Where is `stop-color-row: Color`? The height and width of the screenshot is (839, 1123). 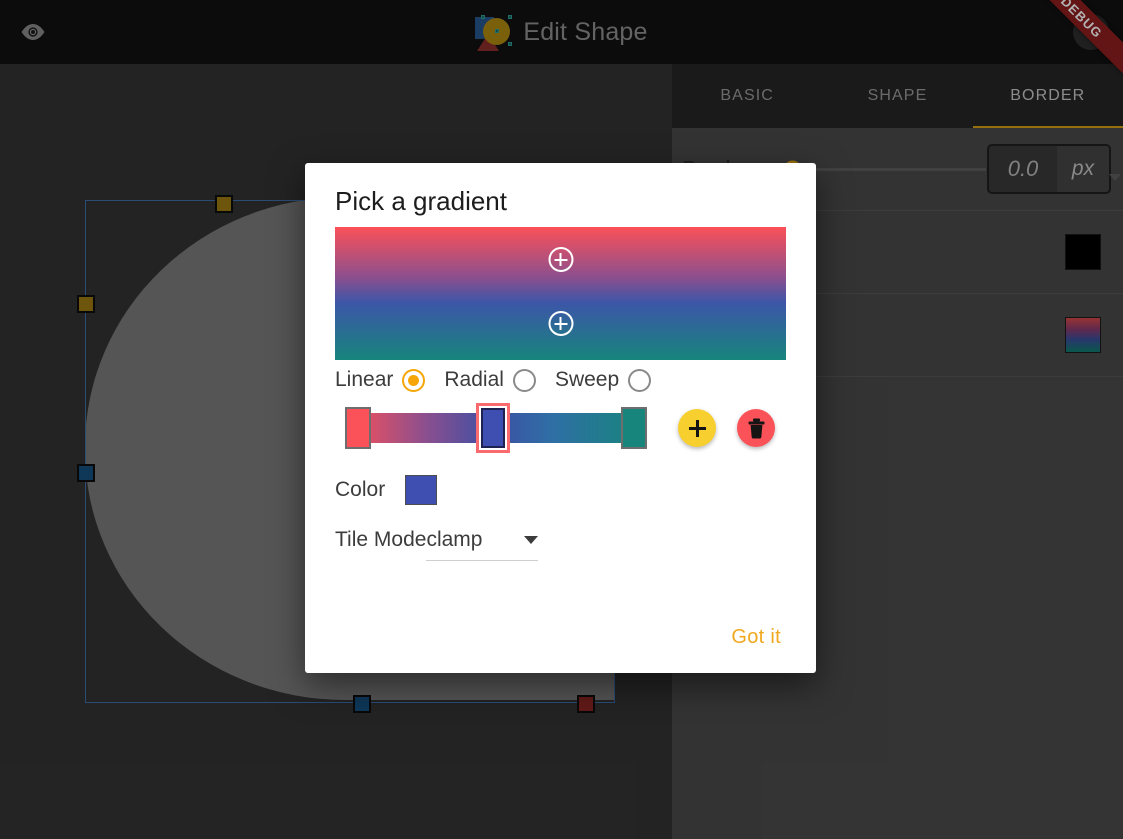
stop-color-row: Color is located at coordinates (386, 490).